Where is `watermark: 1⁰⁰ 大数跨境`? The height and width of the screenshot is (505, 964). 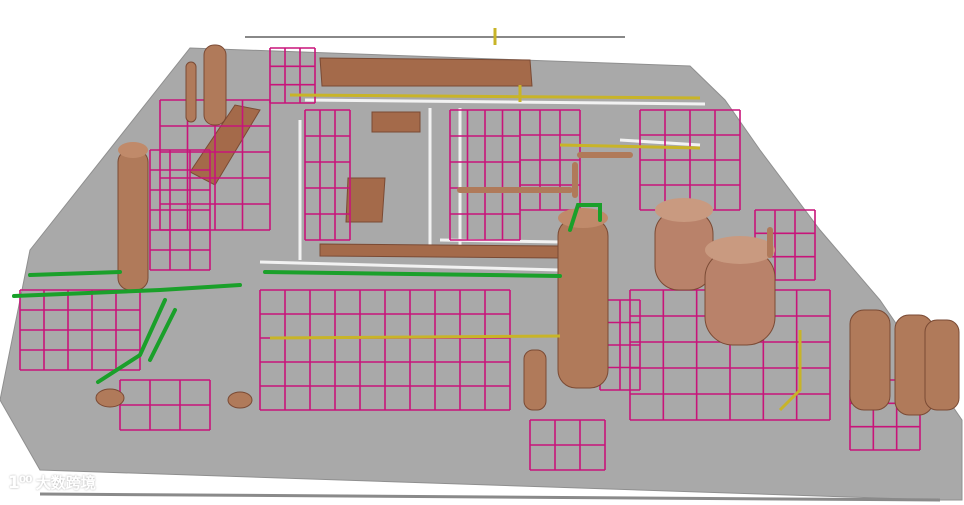 watermark: 1⁰⁰ 大数跨境 is located at coordinates (52, 482).